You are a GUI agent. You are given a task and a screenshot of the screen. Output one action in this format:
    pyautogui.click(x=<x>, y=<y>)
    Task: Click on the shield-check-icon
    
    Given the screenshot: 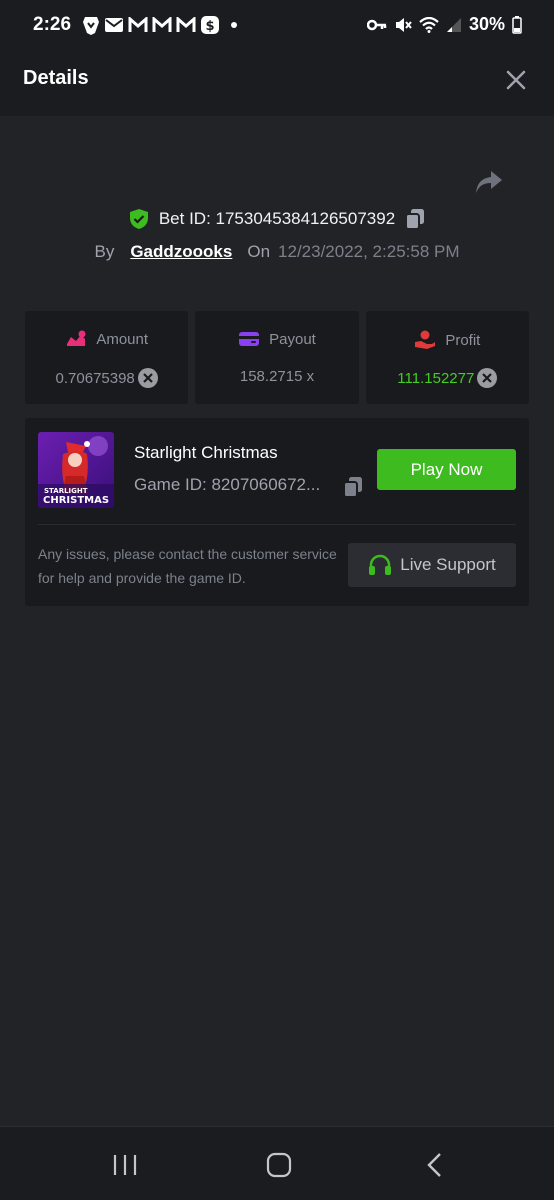 What is the action you would take?
    pyautogui.click(x=138, y=219)
    